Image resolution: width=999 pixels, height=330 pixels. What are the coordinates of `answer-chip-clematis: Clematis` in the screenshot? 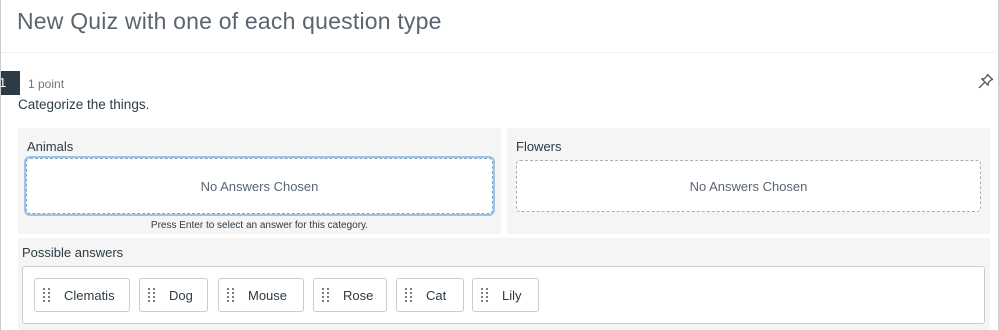 It's located at (82, 295).